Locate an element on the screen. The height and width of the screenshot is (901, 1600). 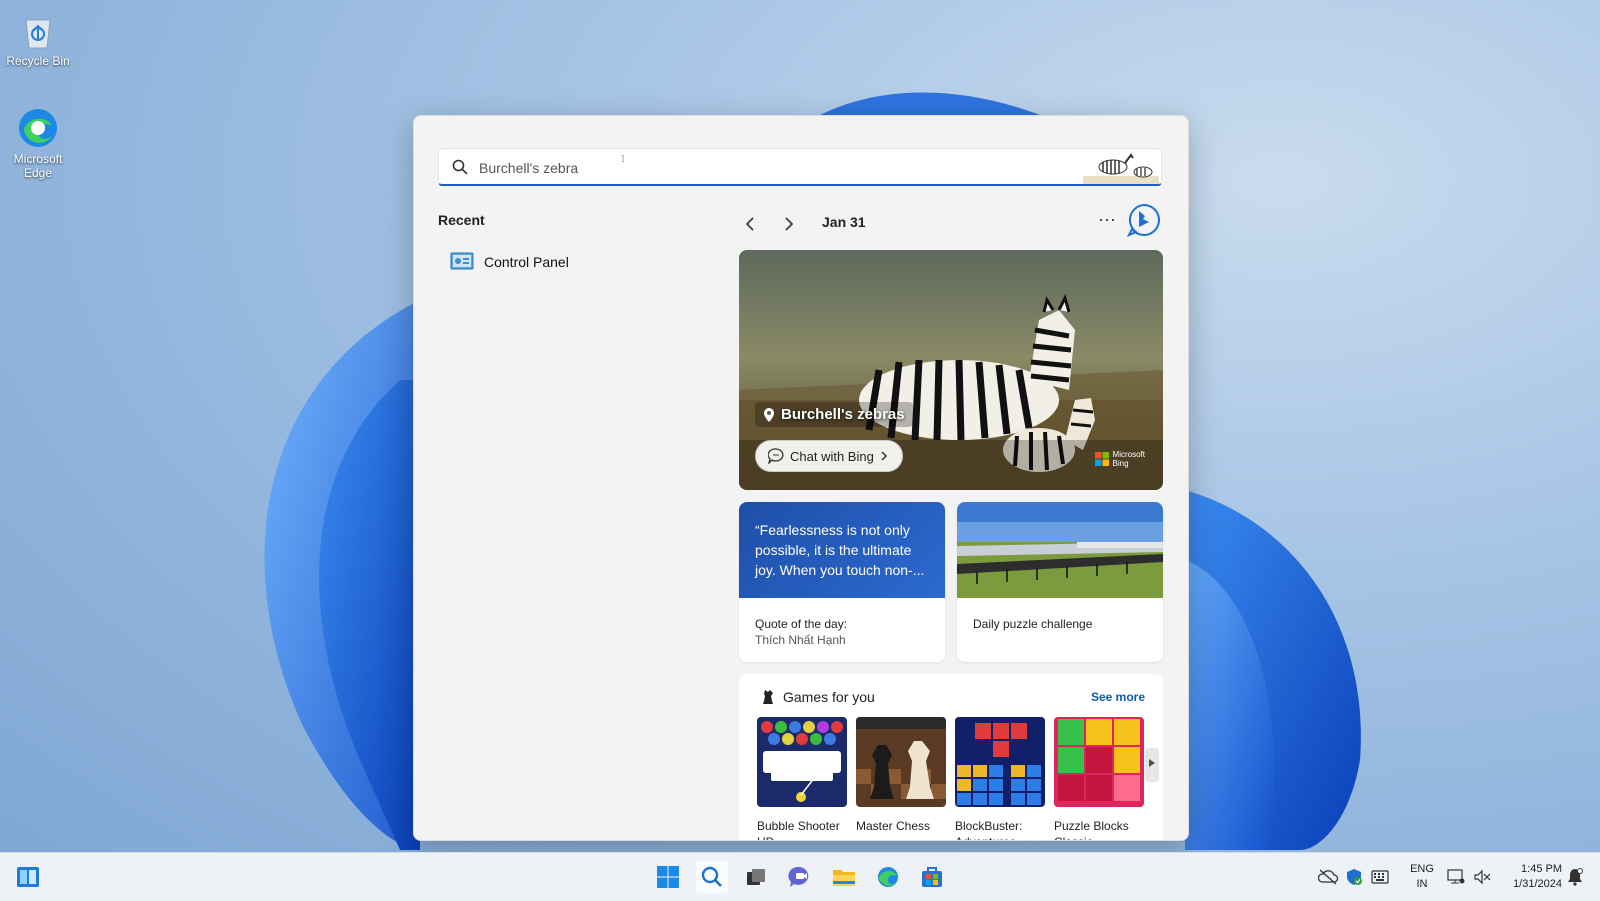
microsoft-store-icon is located at coordinates (932, 877).